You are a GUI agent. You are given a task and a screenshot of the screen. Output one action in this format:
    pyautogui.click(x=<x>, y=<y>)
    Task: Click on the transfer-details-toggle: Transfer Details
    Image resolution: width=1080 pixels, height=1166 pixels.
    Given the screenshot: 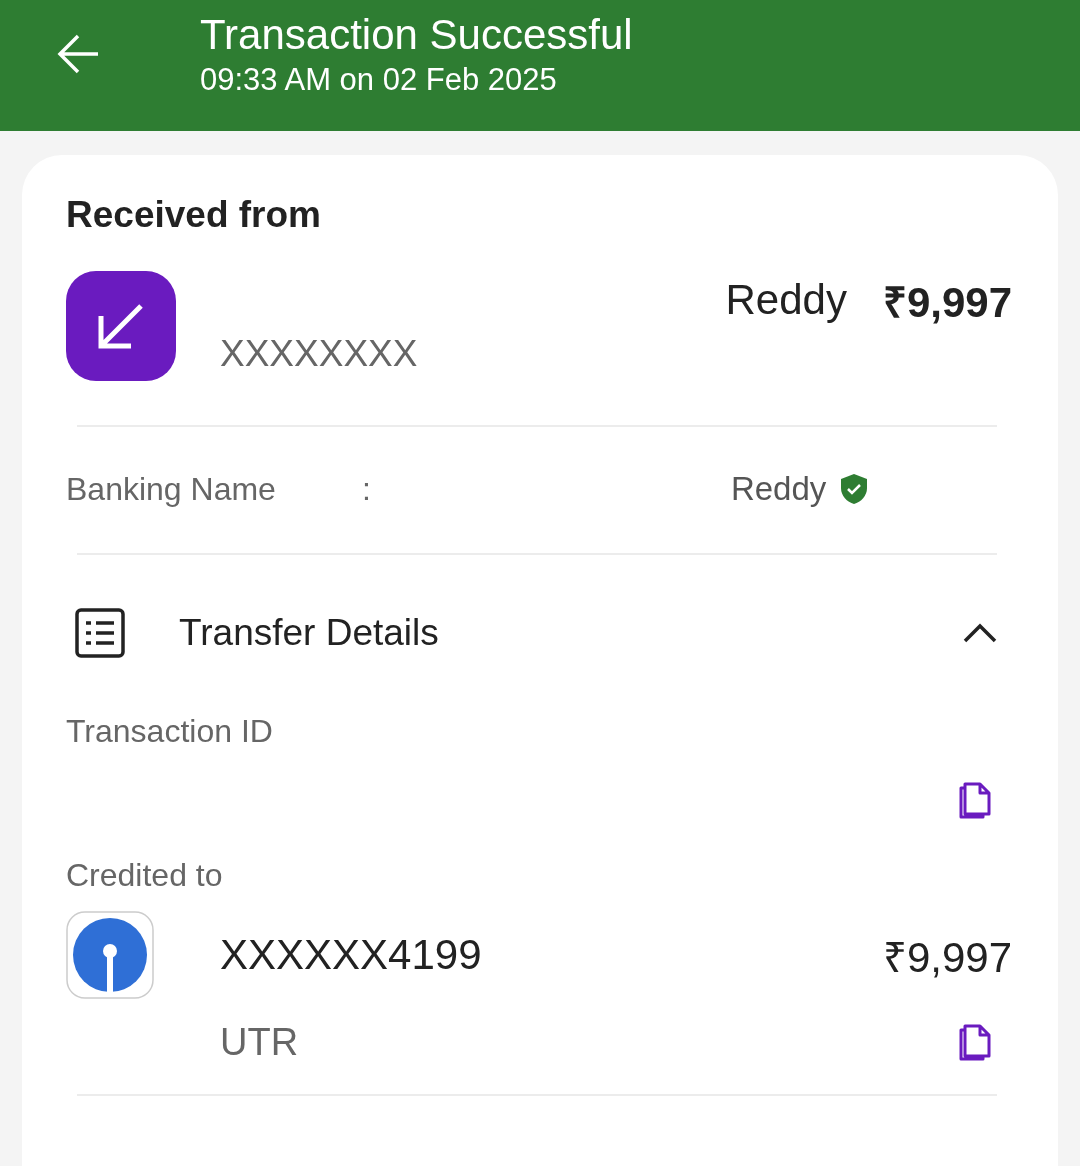 What is the action you would take?
    pyautogui.click(x=539, y=633)
    